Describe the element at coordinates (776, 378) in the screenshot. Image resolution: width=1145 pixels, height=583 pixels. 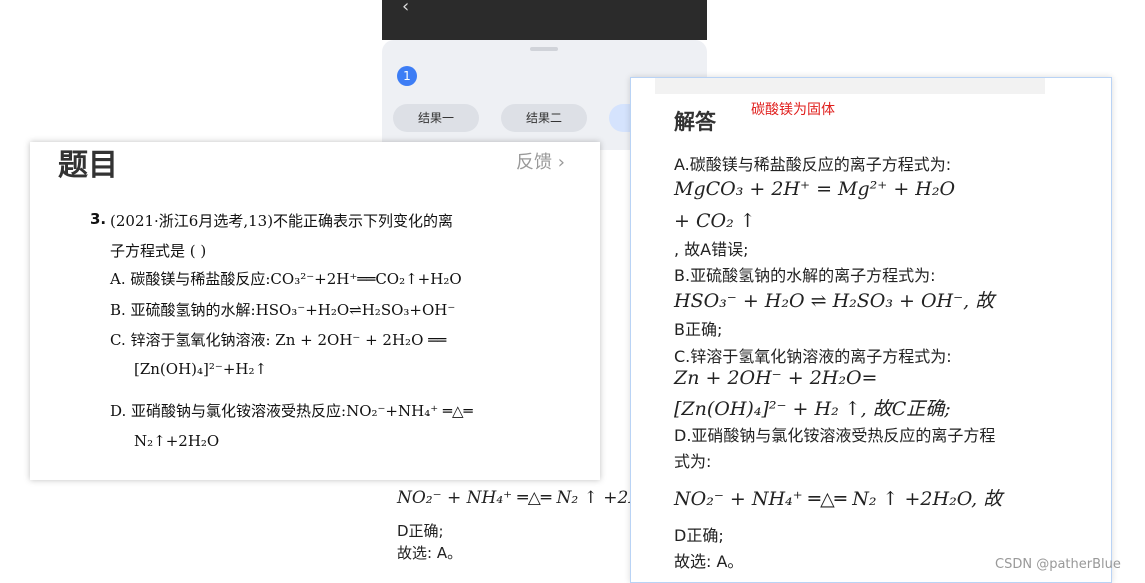
I see `answer-equation: Zn + 2OH⁻ + 2H₂O=` at that location.